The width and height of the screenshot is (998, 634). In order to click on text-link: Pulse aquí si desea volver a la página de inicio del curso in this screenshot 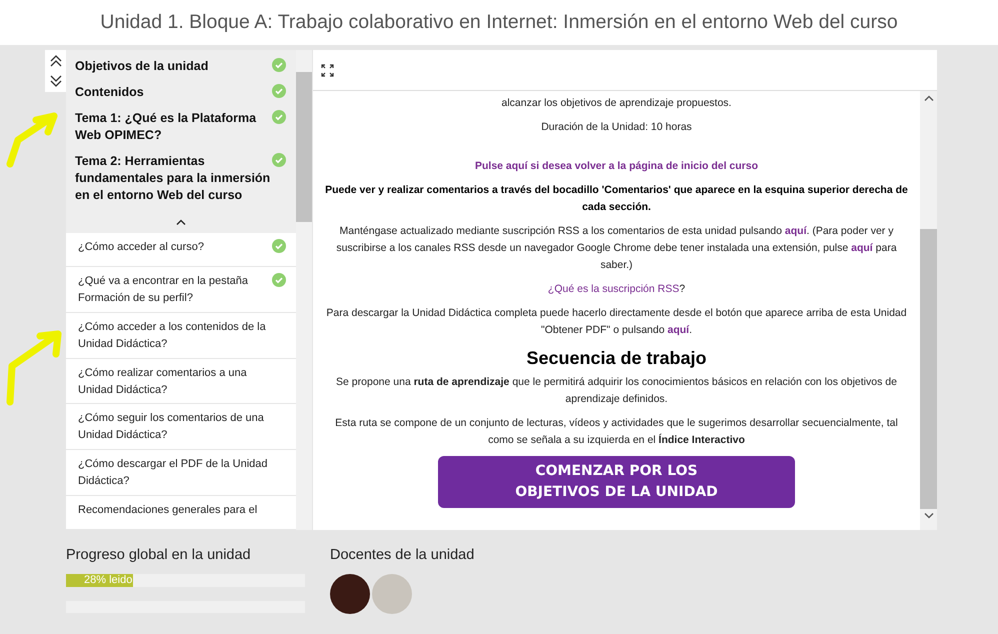, I will do `click(616, 166)`.